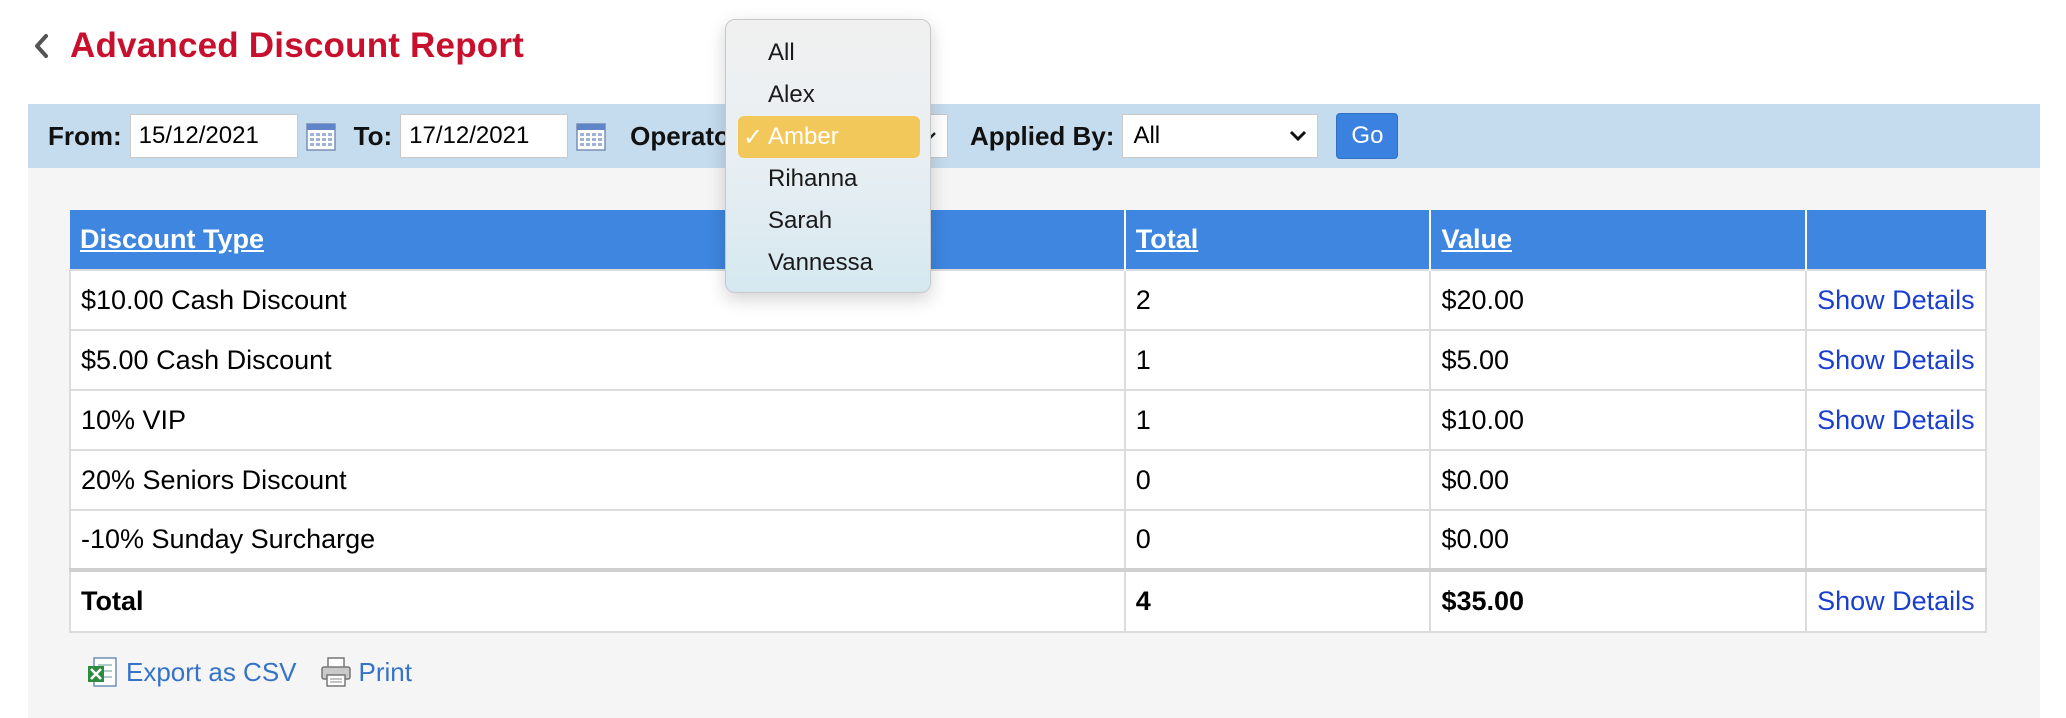 The image size is (2066, 718). Describe the element at coordinates (213, 136) in the screenshot. I see `from-date-input` at that location.